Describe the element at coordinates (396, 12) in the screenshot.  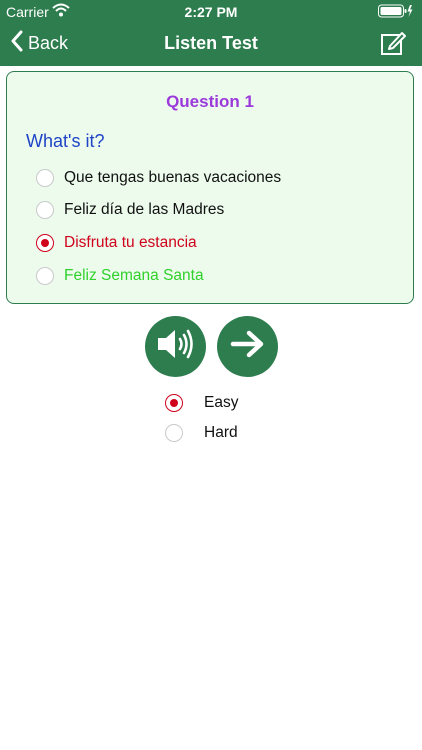
I see `battery-icon` at that location.